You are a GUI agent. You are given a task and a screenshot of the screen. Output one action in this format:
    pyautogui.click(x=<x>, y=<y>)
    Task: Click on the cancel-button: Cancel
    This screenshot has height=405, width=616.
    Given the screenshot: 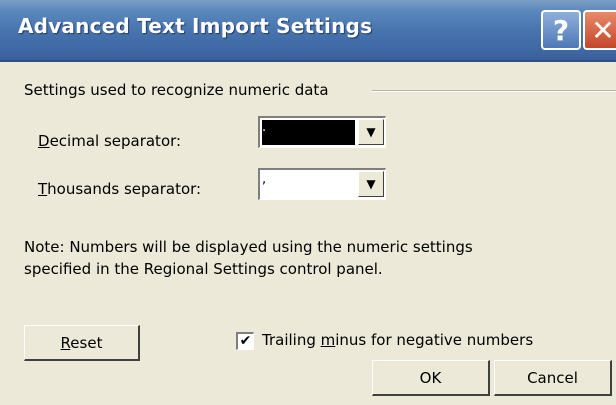 What is the action you would take?
    pyautogui.click(x=553, y=378)
    